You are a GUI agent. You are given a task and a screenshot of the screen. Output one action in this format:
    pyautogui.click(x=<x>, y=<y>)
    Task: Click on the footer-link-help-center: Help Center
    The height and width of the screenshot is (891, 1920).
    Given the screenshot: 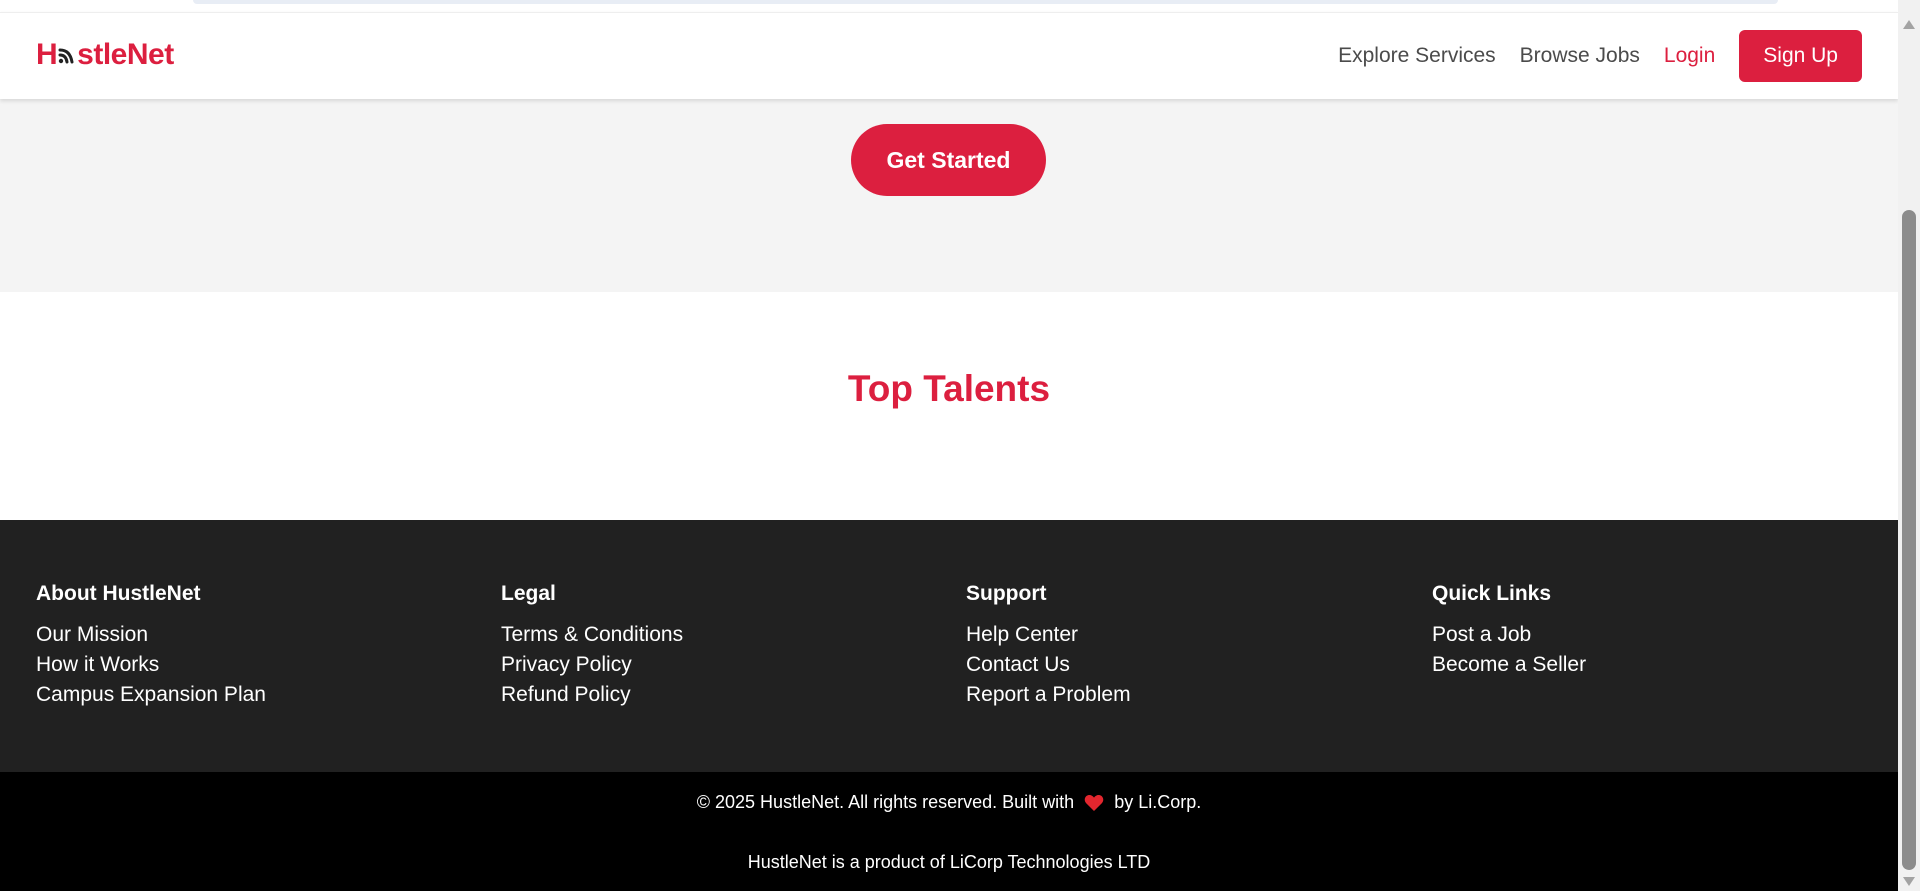 What is the action you would take?
    pyautogui.click(x=1186, y=635)
    